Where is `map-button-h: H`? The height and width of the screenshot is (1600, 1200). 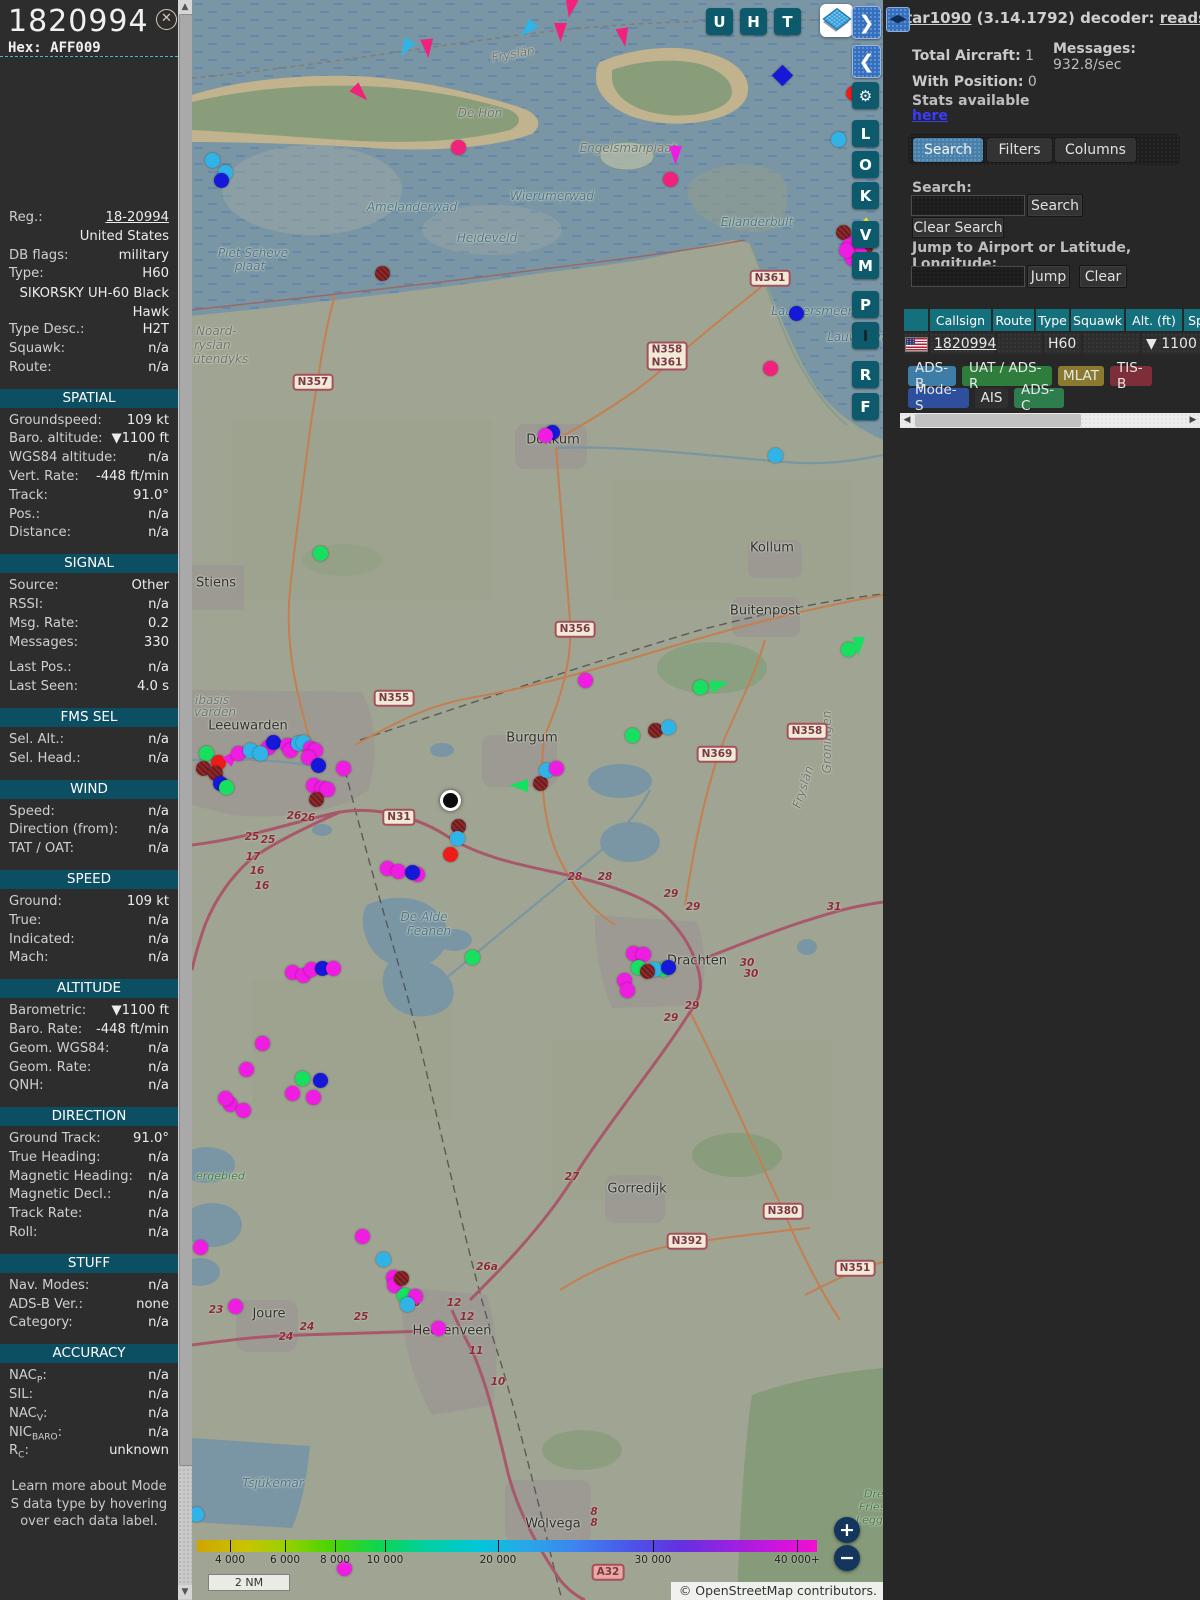 map-button-h: H is located at coordinates (753, 21).